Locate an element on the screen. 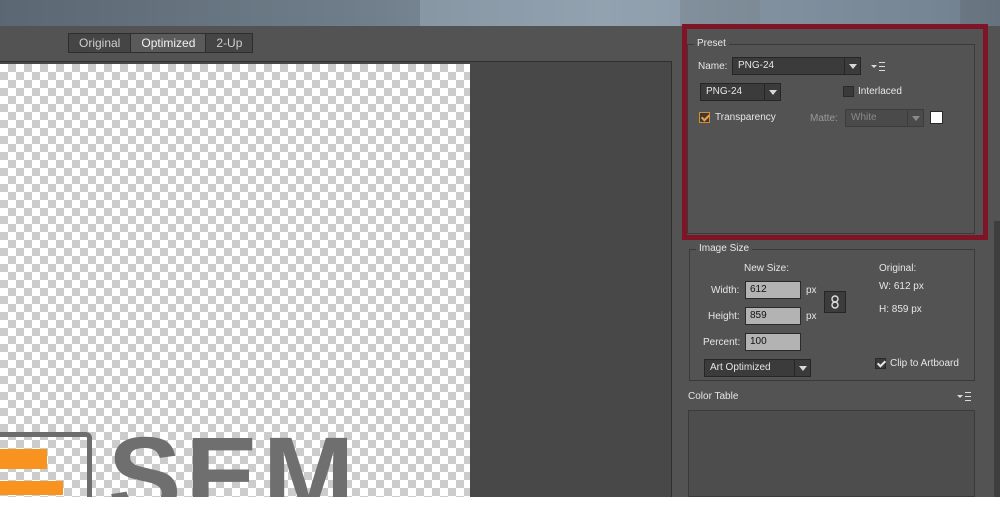  file-format-dropdown: PNG-24 is located at coordinates (740, 92).